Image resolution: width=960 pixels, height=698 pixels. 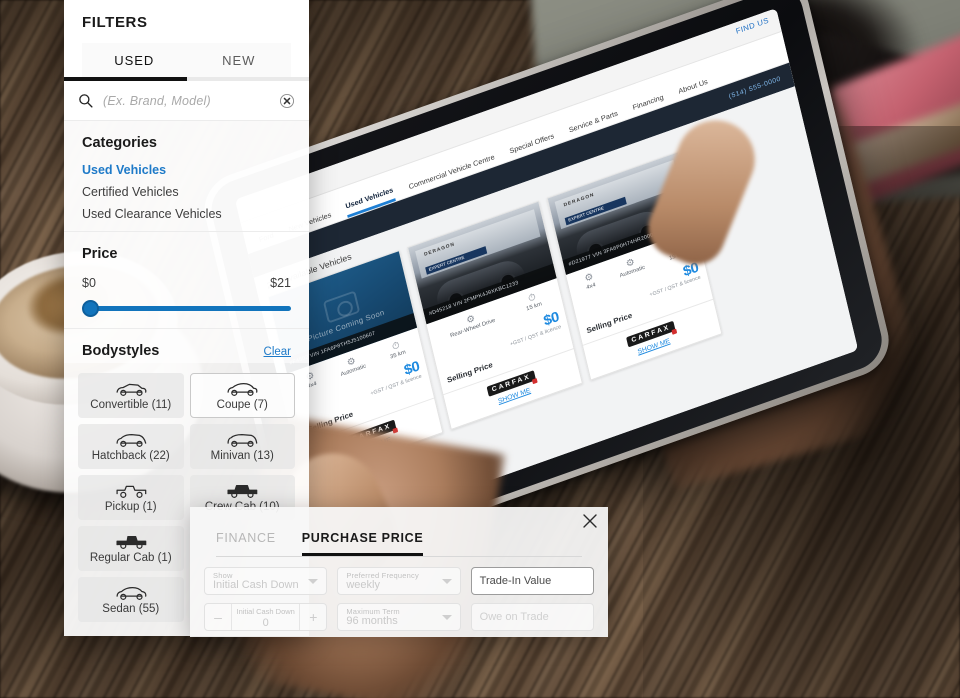 I want to click on bodystyle-coupe: Coupe (7), so click(x=242, y=395).